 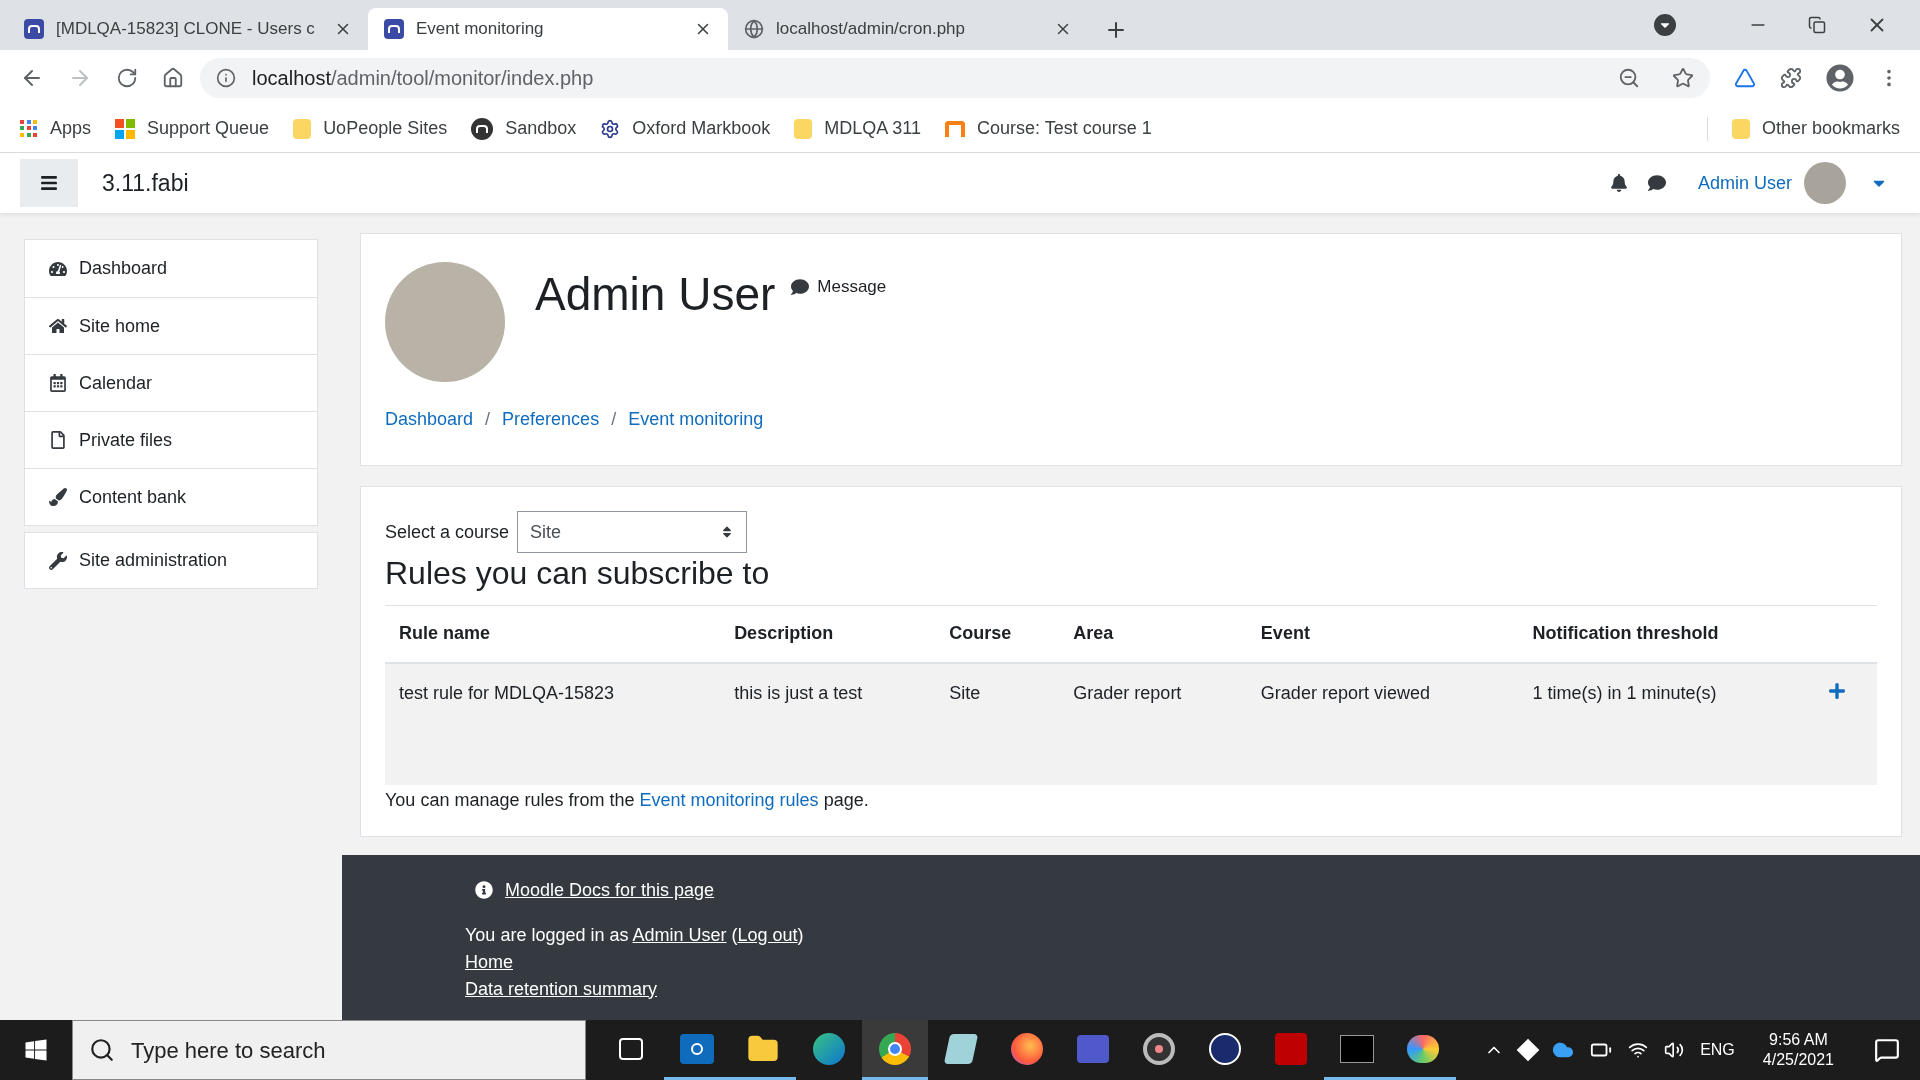 What do you see at coordinates (1618, 183) in the screenshot?
I see `bell-icon` at bounding box center [1618, 183].